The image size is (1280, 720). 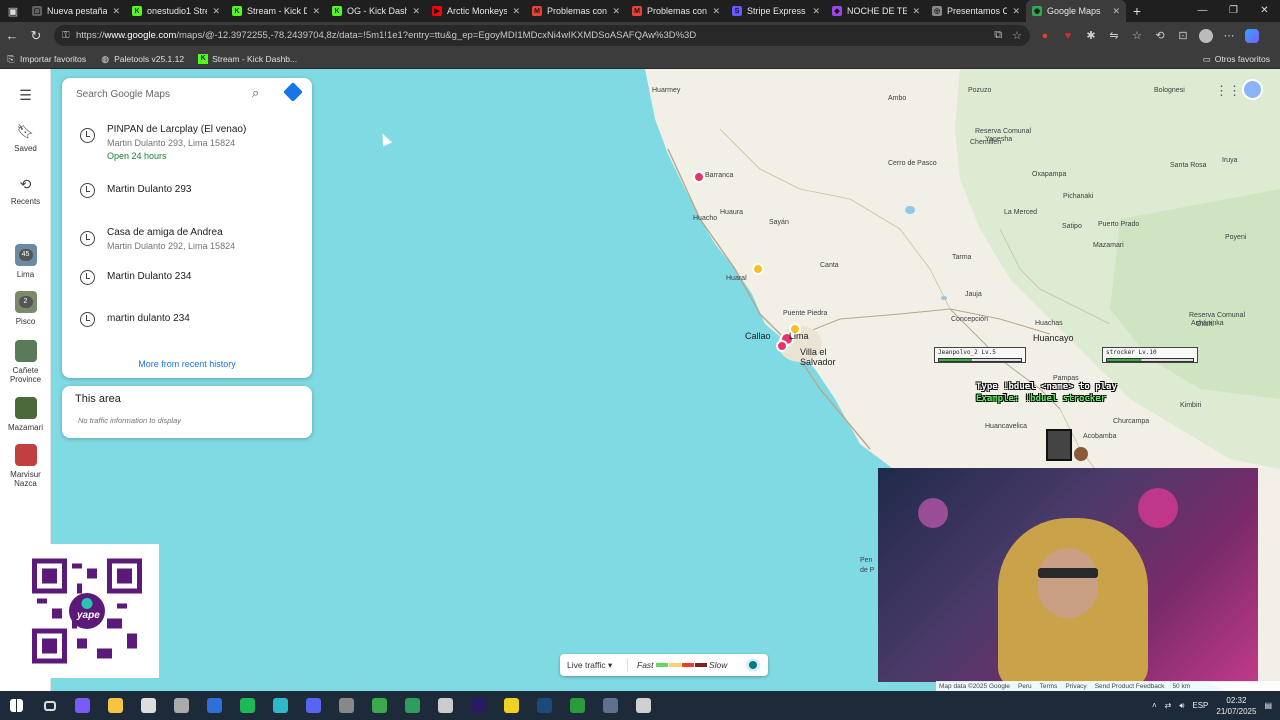 What do you see at coordinates (1168, 705) in the screenshot?
I see `network-icon: ⇄` at bounding box center [1168, 705].